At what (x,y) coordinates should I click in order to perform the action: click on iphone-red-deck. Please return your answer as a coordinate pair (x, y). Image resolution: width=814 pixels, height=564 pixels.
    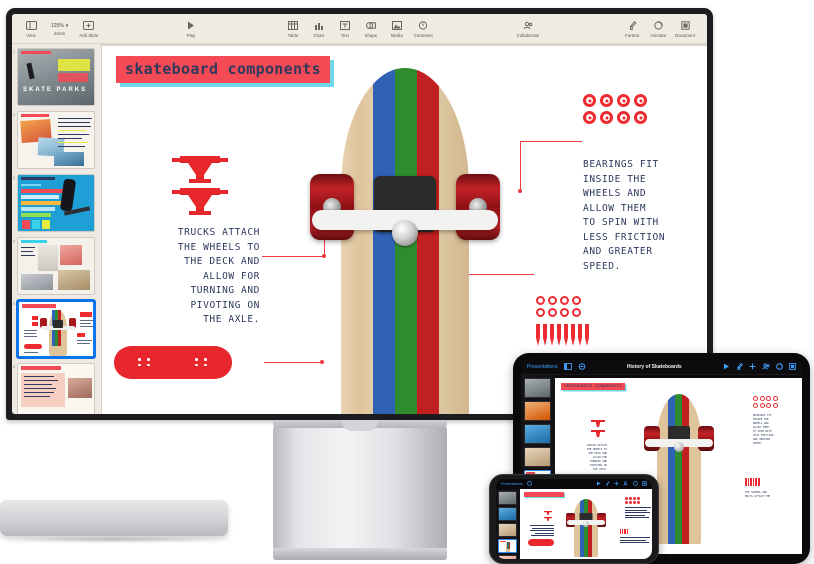
    Looking at the image, I should click on (541, 542).